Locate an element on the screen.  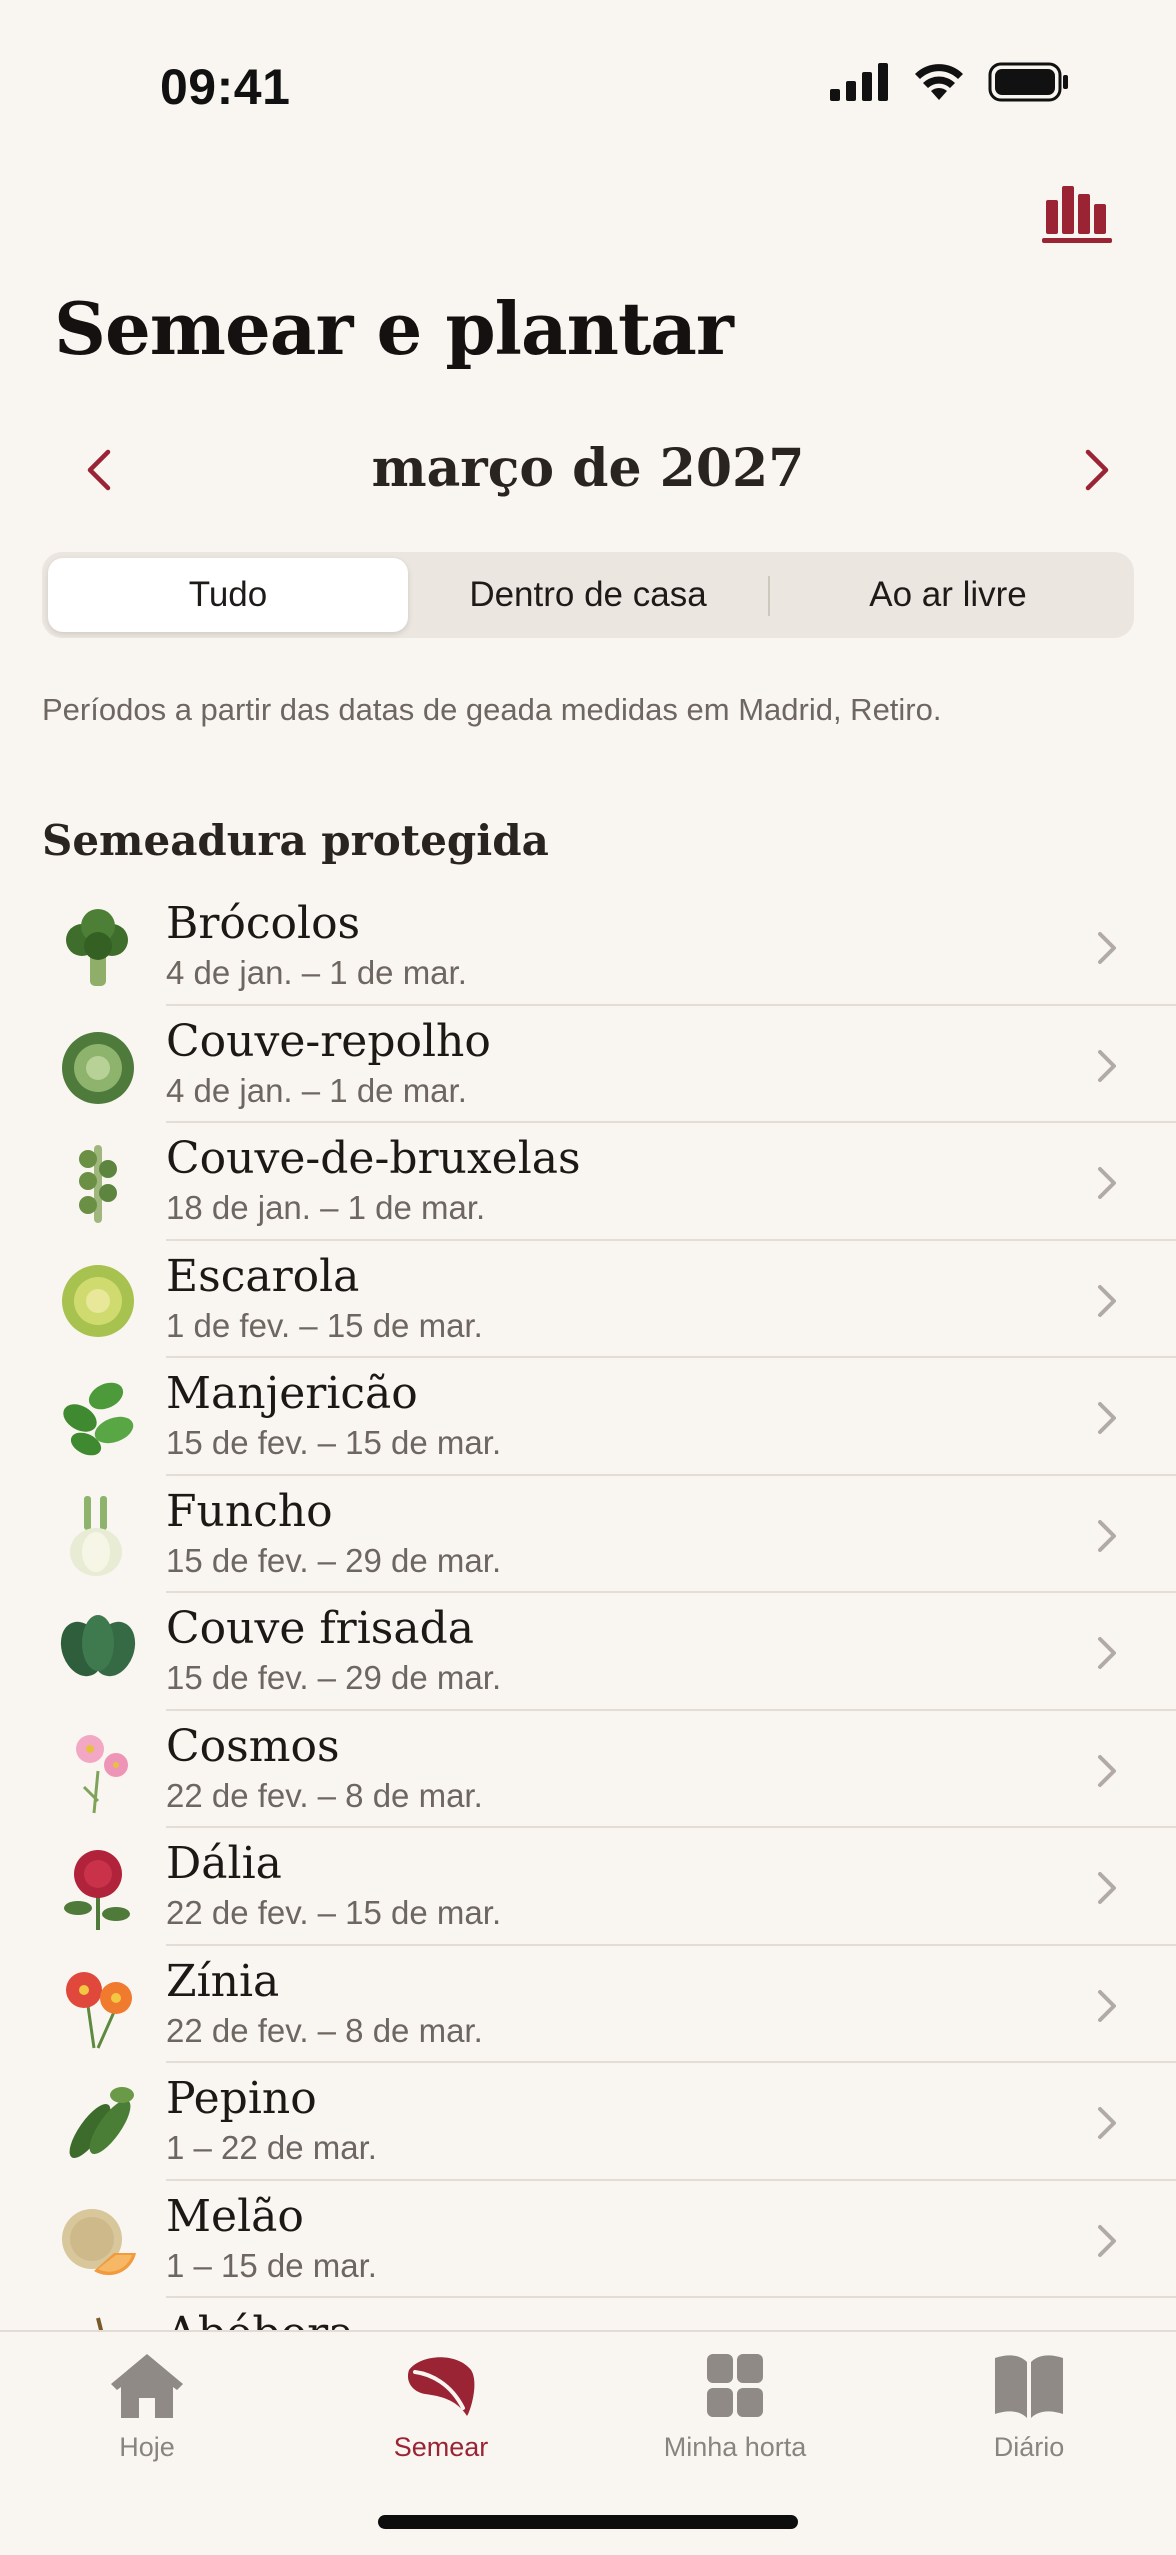
plant-dates: 1 de fev. – 15 de mar. is located at coordinates (324, 1325).